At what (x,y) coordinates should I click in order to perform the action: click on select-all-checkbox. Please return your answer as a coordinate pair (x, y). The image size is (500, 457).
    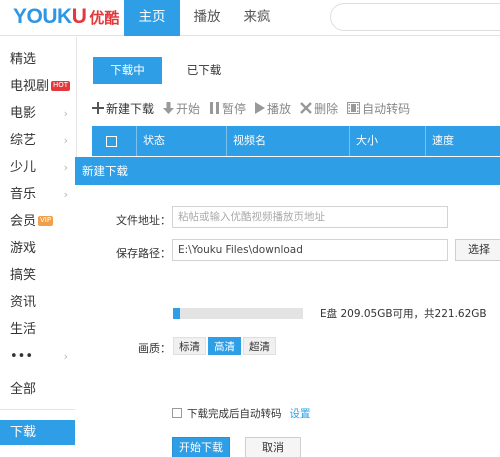
    Looking at the image, I should click on (111, 141).